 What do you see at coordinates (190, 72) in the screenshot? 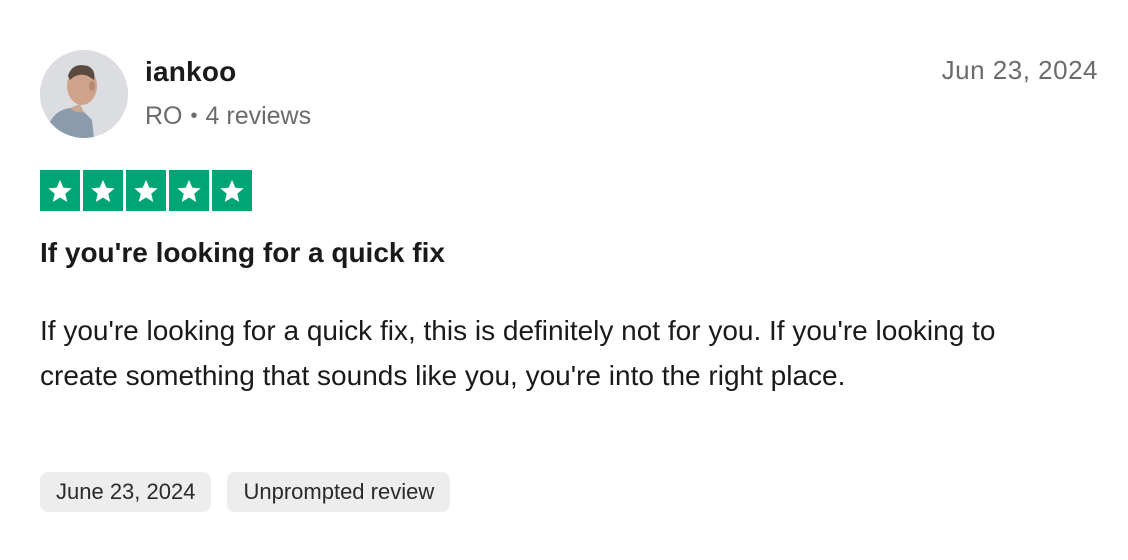
I see `reviewer-name: iankoo` at bounding box center [190, 72].